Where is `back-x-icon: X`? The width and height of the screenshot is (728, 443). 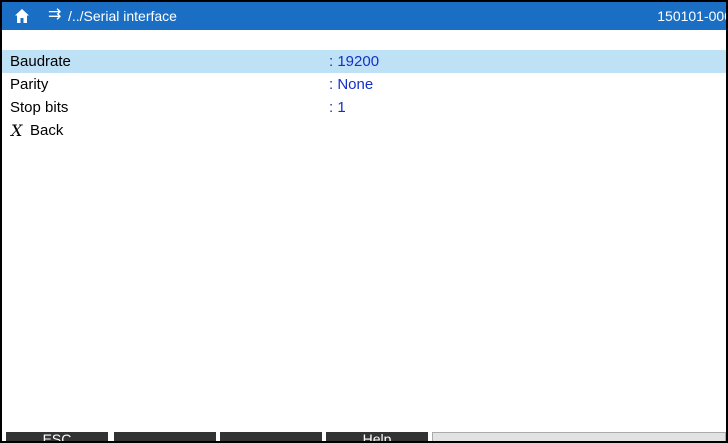
back-x-icon: X is located at coordinates (17, 130).